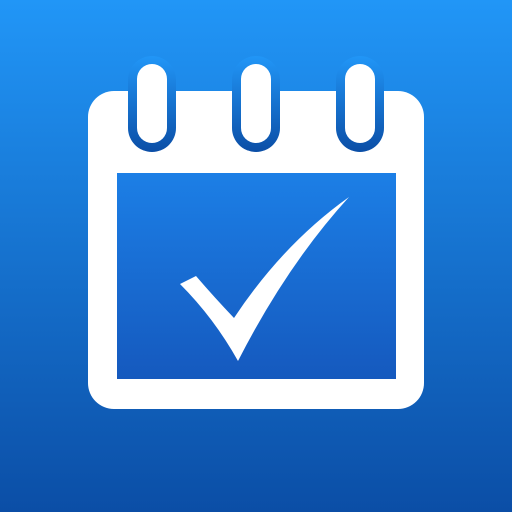 The image size is (512, 512). What do you see at coordinates (256, 104) in the screenshot?
I see `binder-ring-middle` at bounding box center [256, 104].